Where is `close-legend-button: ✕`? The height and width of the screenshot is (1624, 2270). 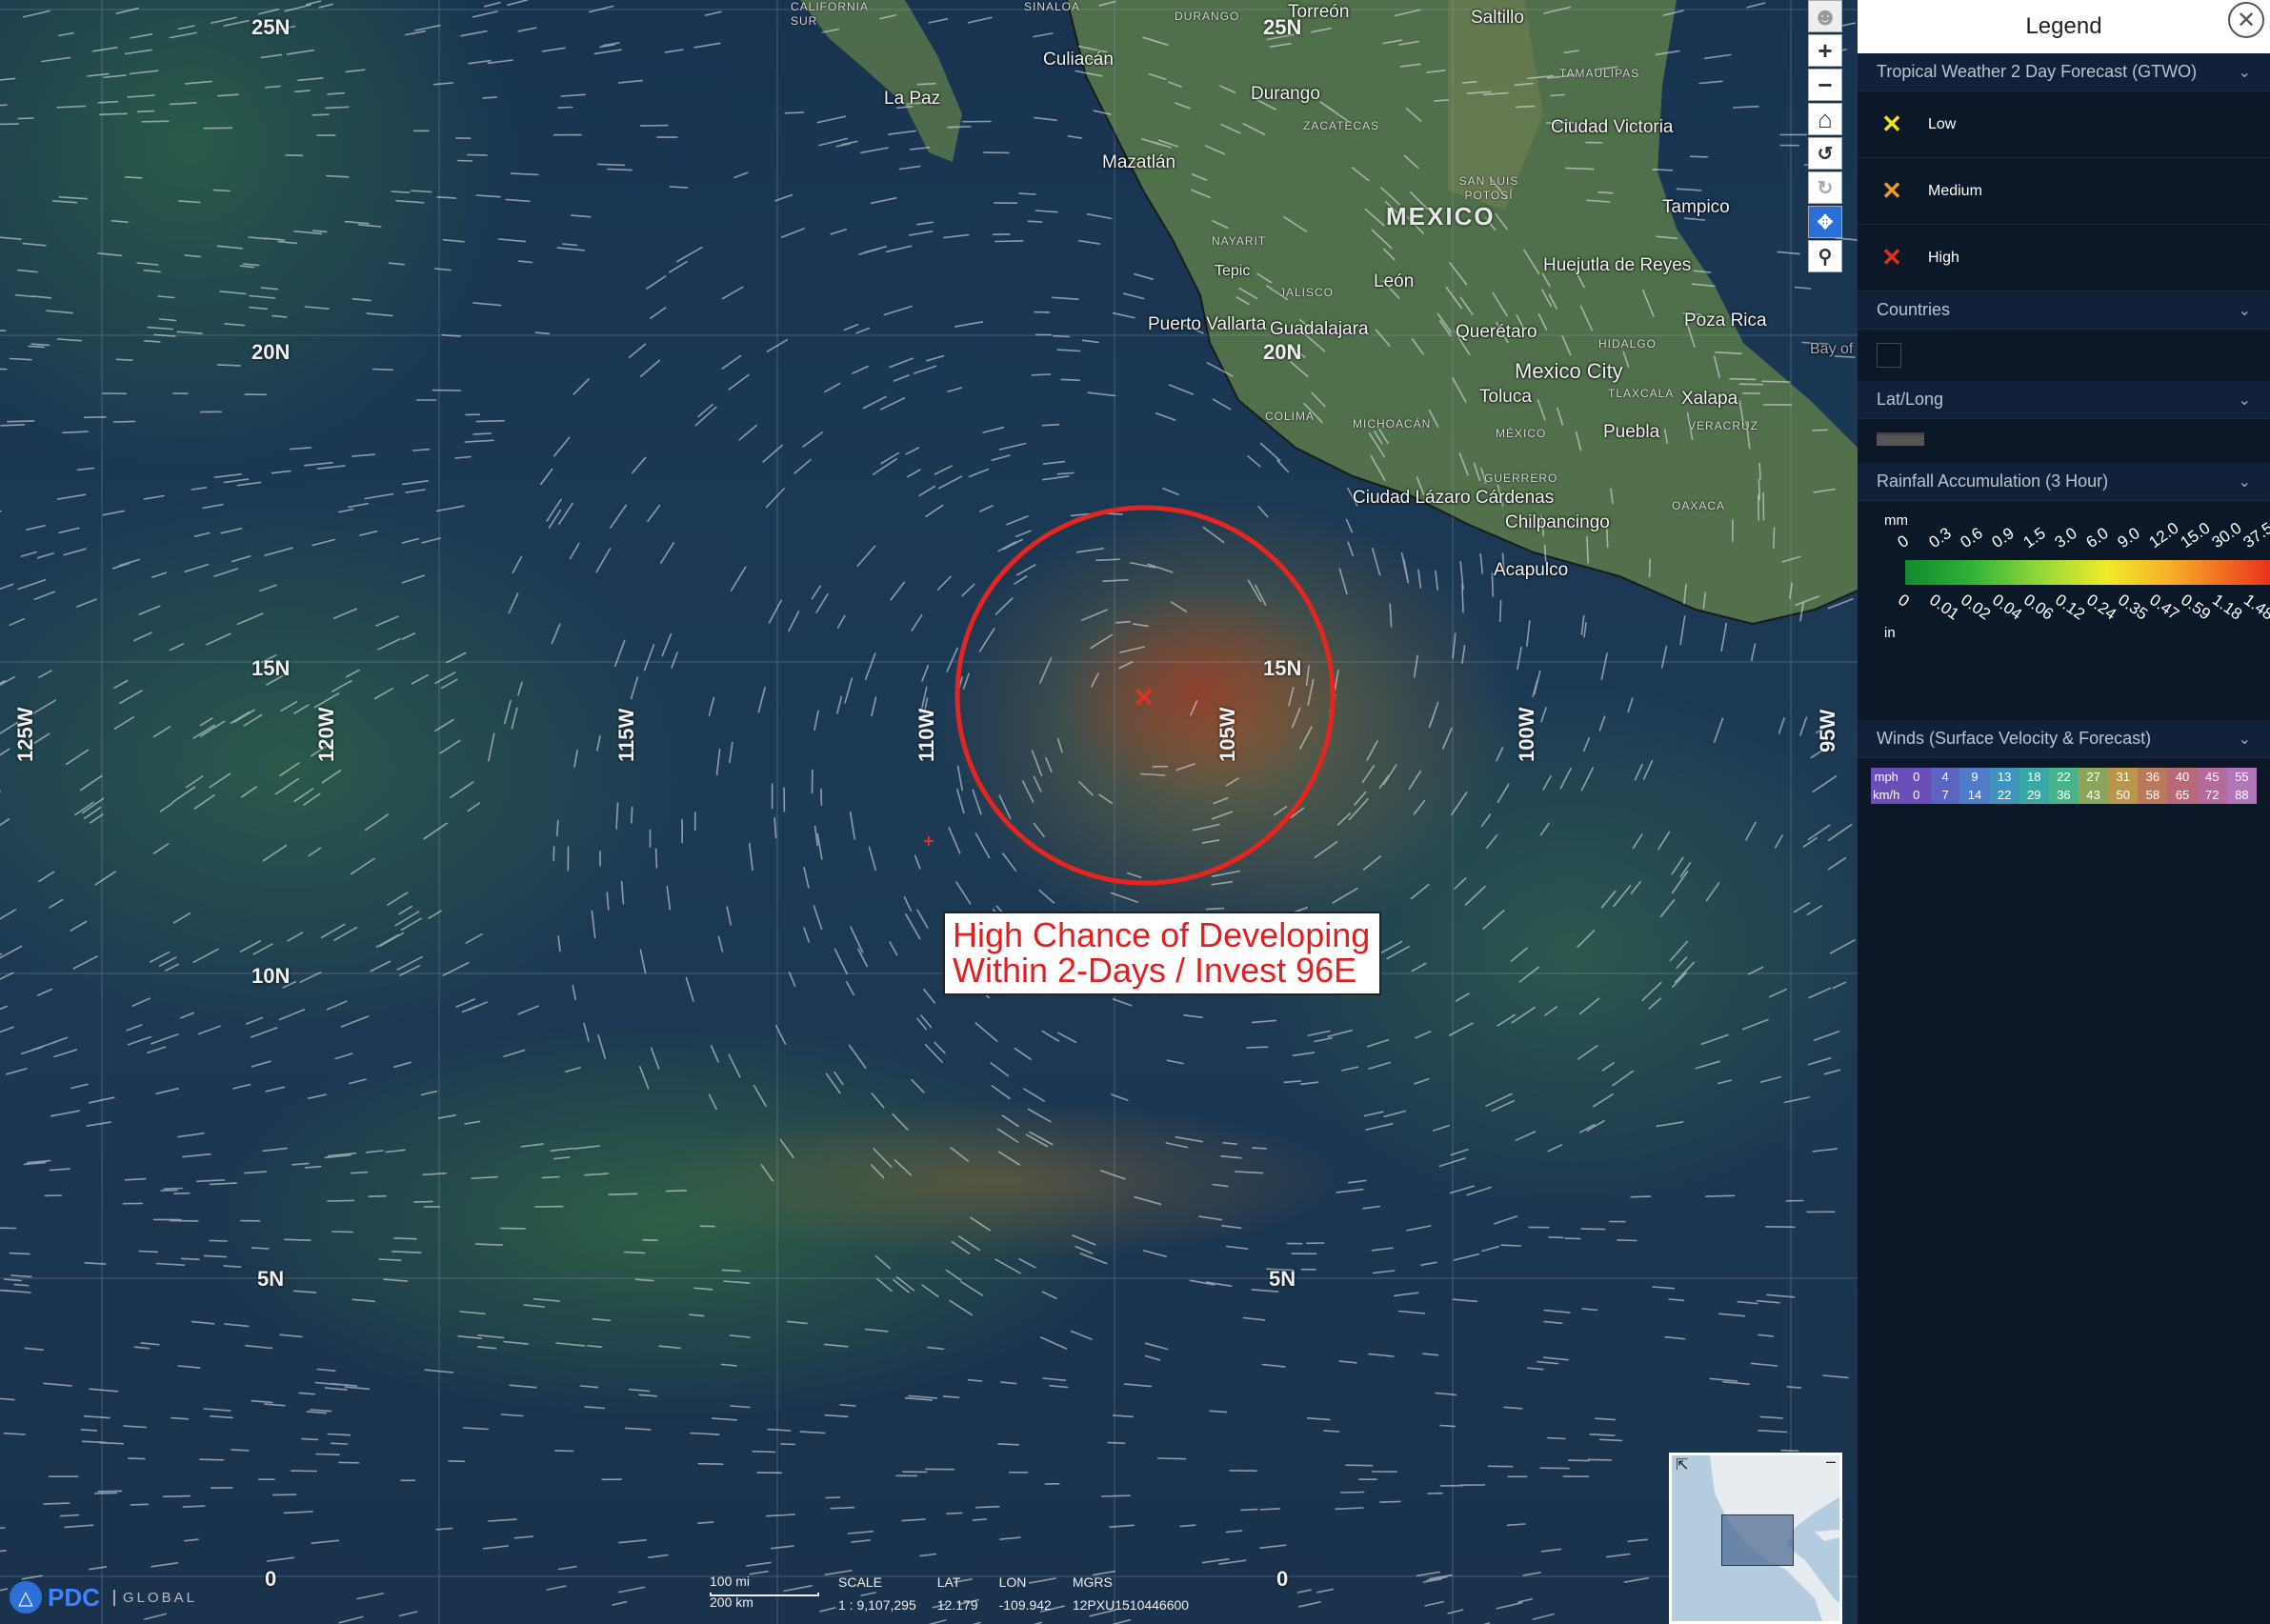
close-legend-button: ✕ is located at coordinates (2246, 20).